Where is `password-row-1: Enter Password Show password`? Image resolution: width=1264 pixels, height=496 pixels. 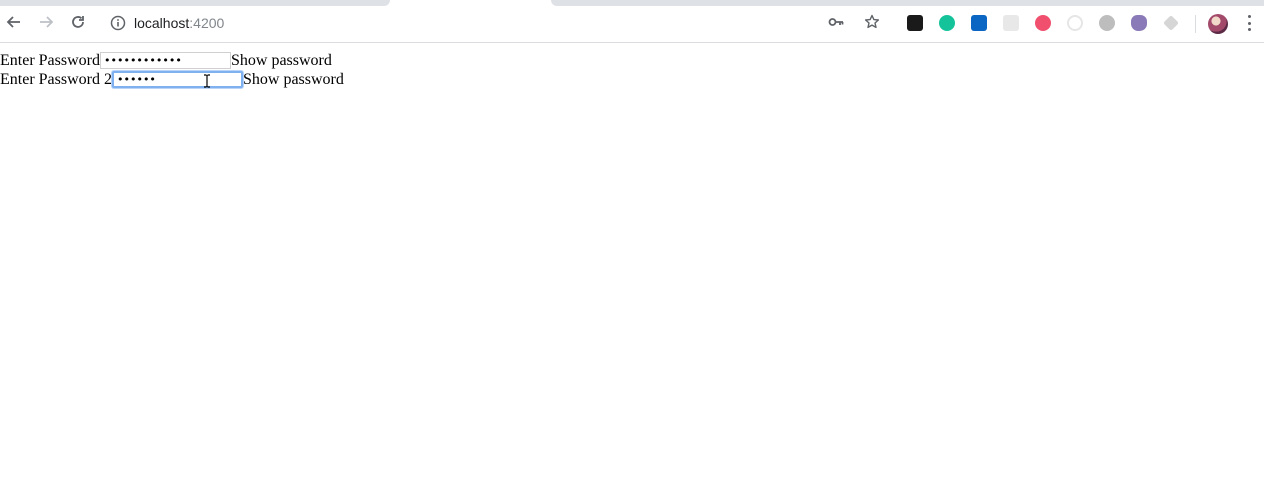 password-row-1: Enter Password Show password is located at coordinates (166, 60).